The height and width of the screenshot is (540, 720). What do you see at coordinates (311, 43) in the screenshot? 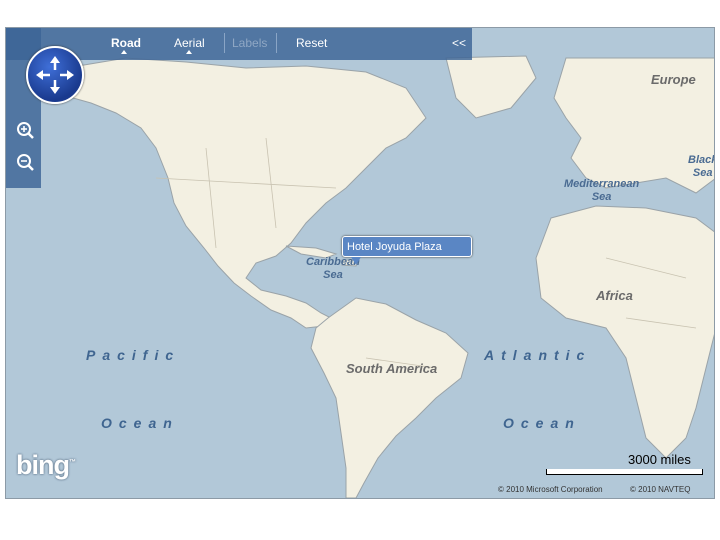
I see `reset-button: Reset` at bounding box center [311, 43].